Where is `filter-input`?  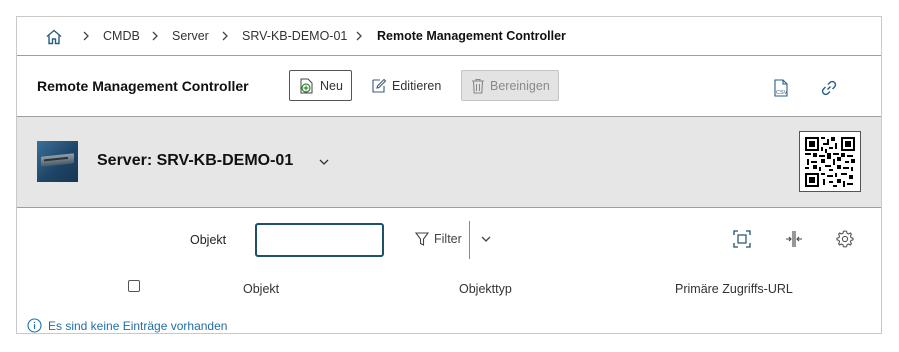
filter-input is located at coordinates (319, 240).